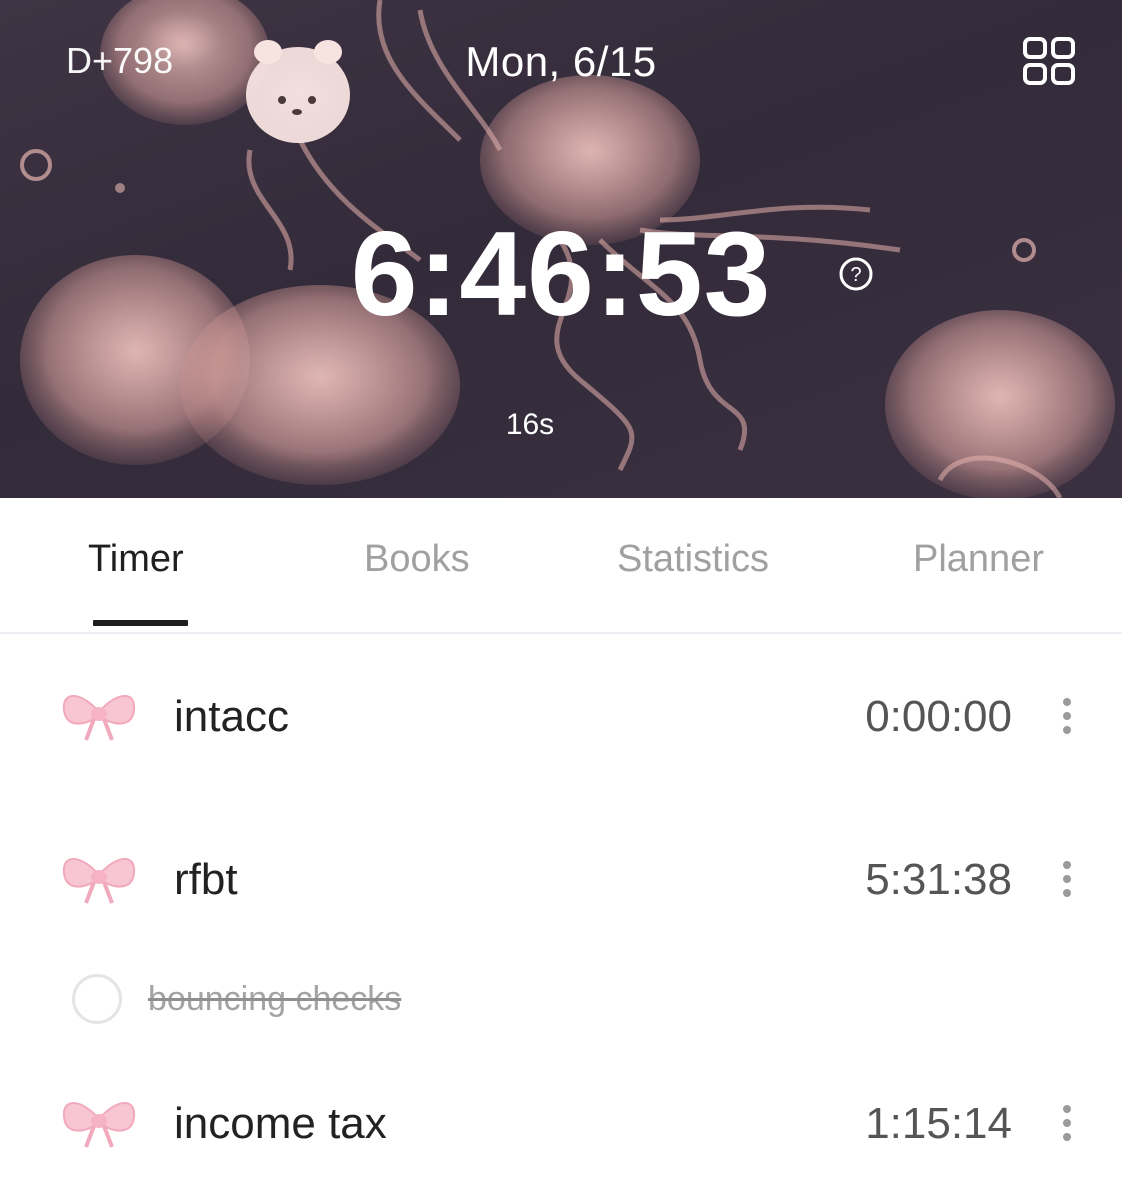  I want to click on subject-row: rfbt 5:31:38, so click(561, 879).